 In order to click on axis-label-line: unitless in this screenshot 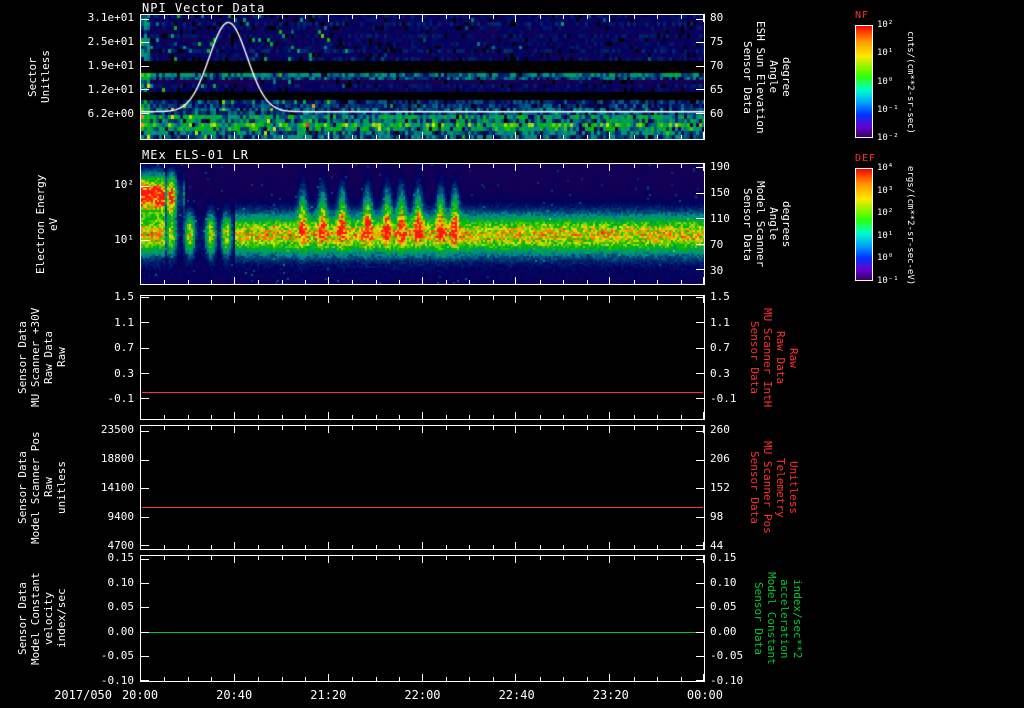, I will do `click(61, 487)`.